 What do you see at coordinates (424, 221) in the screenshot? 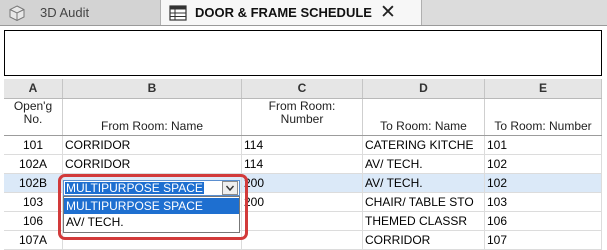
I see `cell-to-room-name: THEMED CLASSR` at bounding box center [424, 221].